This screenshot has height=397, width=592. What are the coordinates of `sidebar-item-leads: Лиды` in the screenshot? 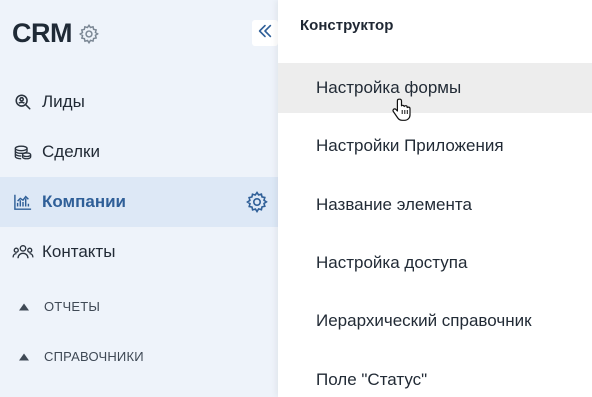 It's located at (139, 102).